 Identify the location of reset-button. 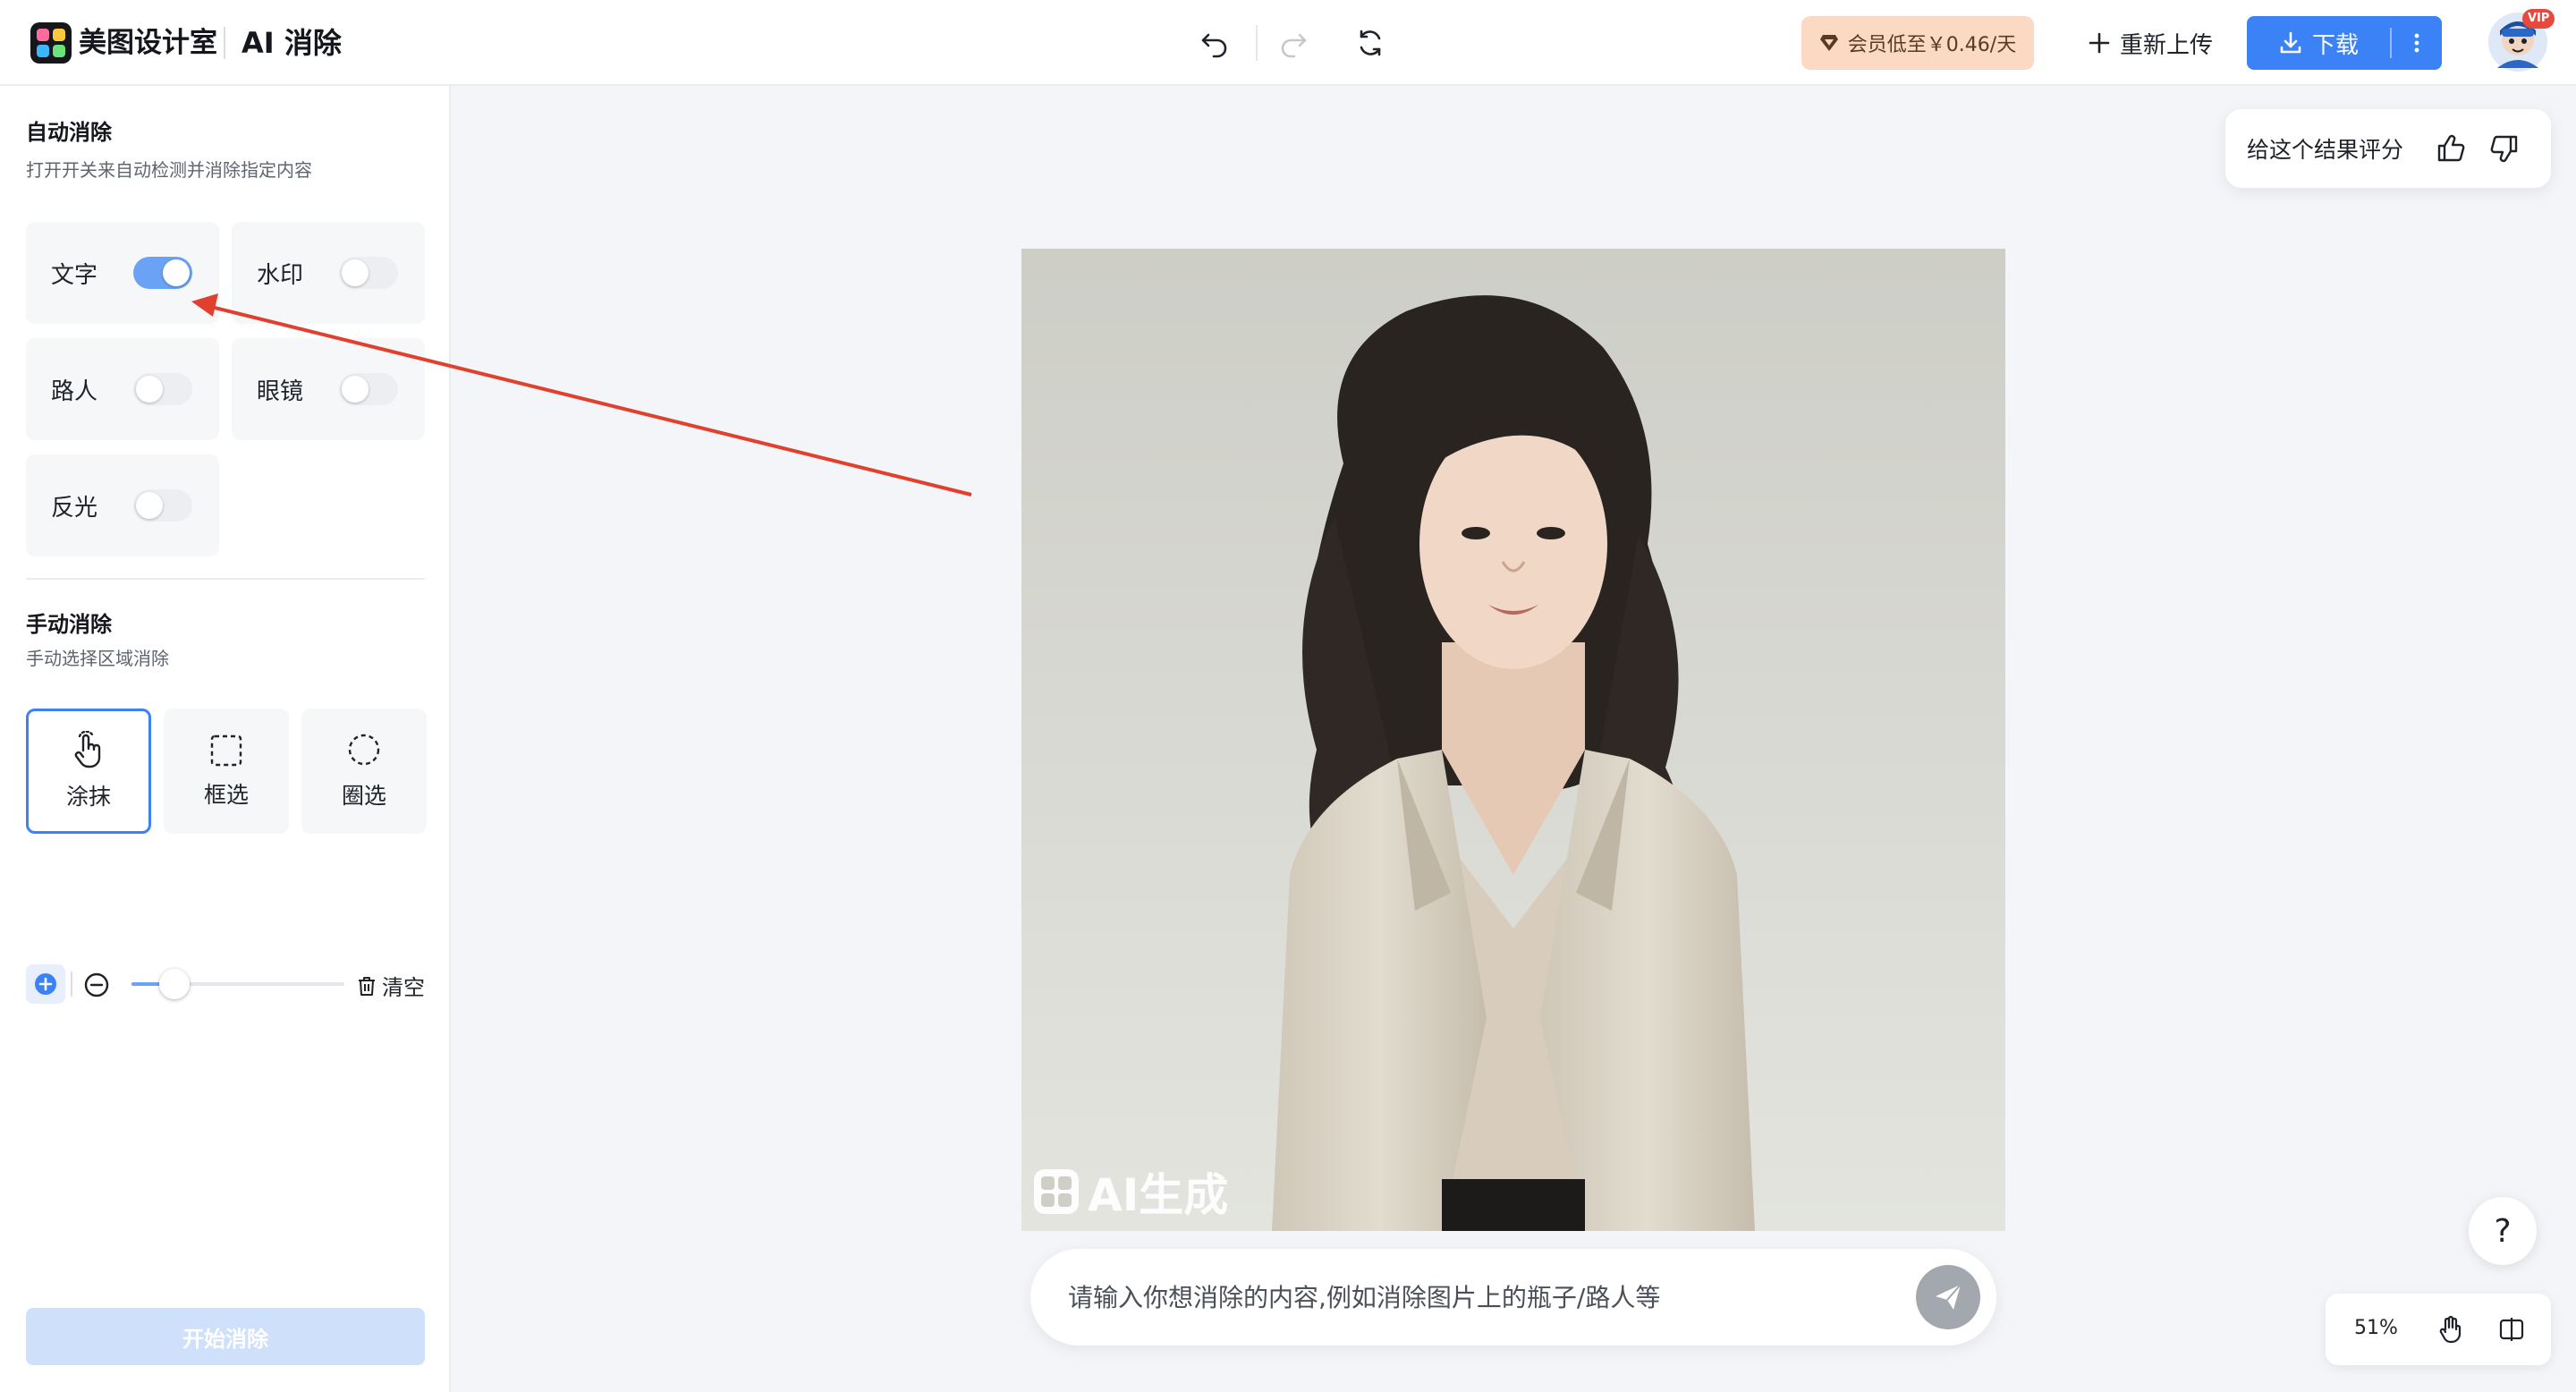
(1370, 42).